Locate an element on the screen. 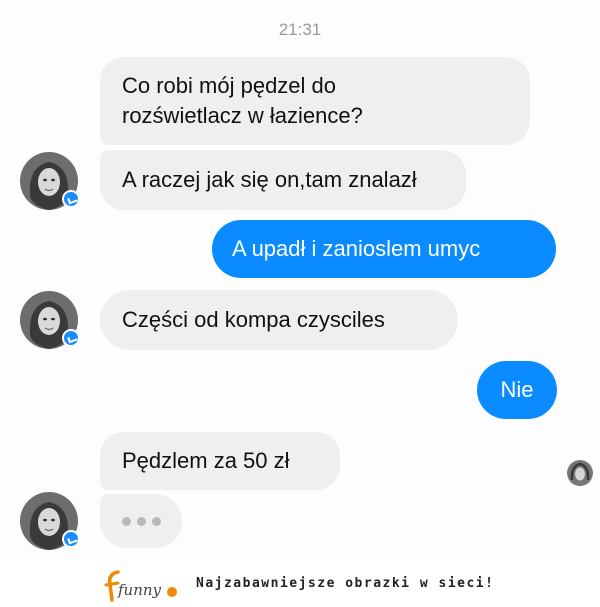  site-slogan: Najzabawniejsze obrazki w sieci! is located at coordinates (345, 583).